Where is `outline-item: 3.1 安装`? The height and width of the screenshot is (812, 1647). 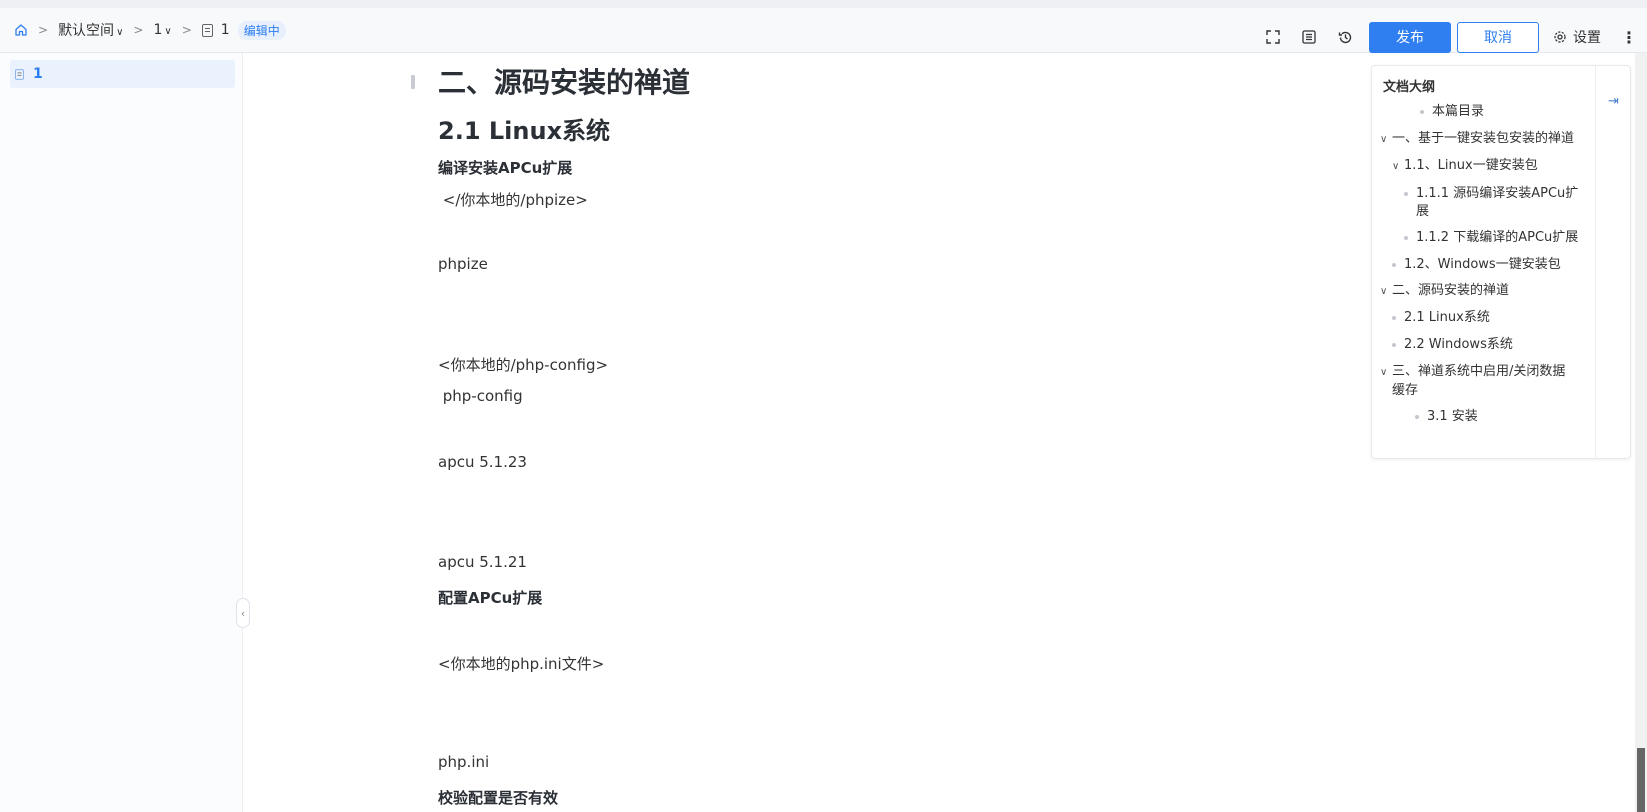 outline-item: 3.1 安装 is located at coordinates (1446, 416).